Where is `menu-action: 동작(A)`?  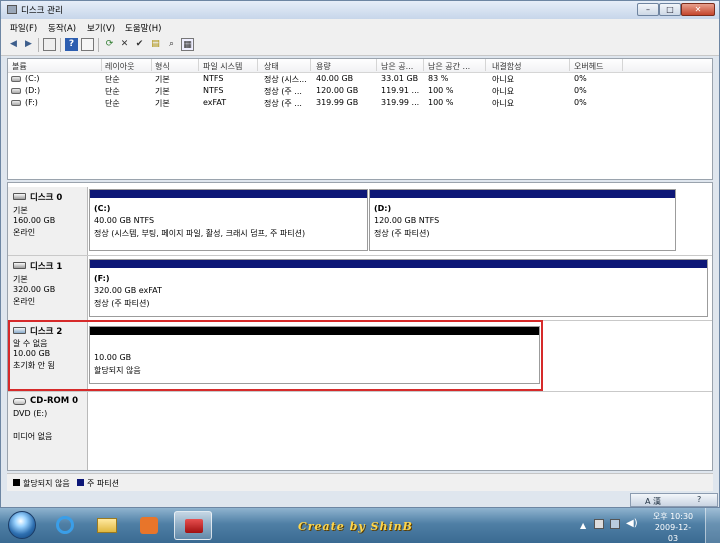 menu-action: 동작(A) is located at coordinates (62, 28).